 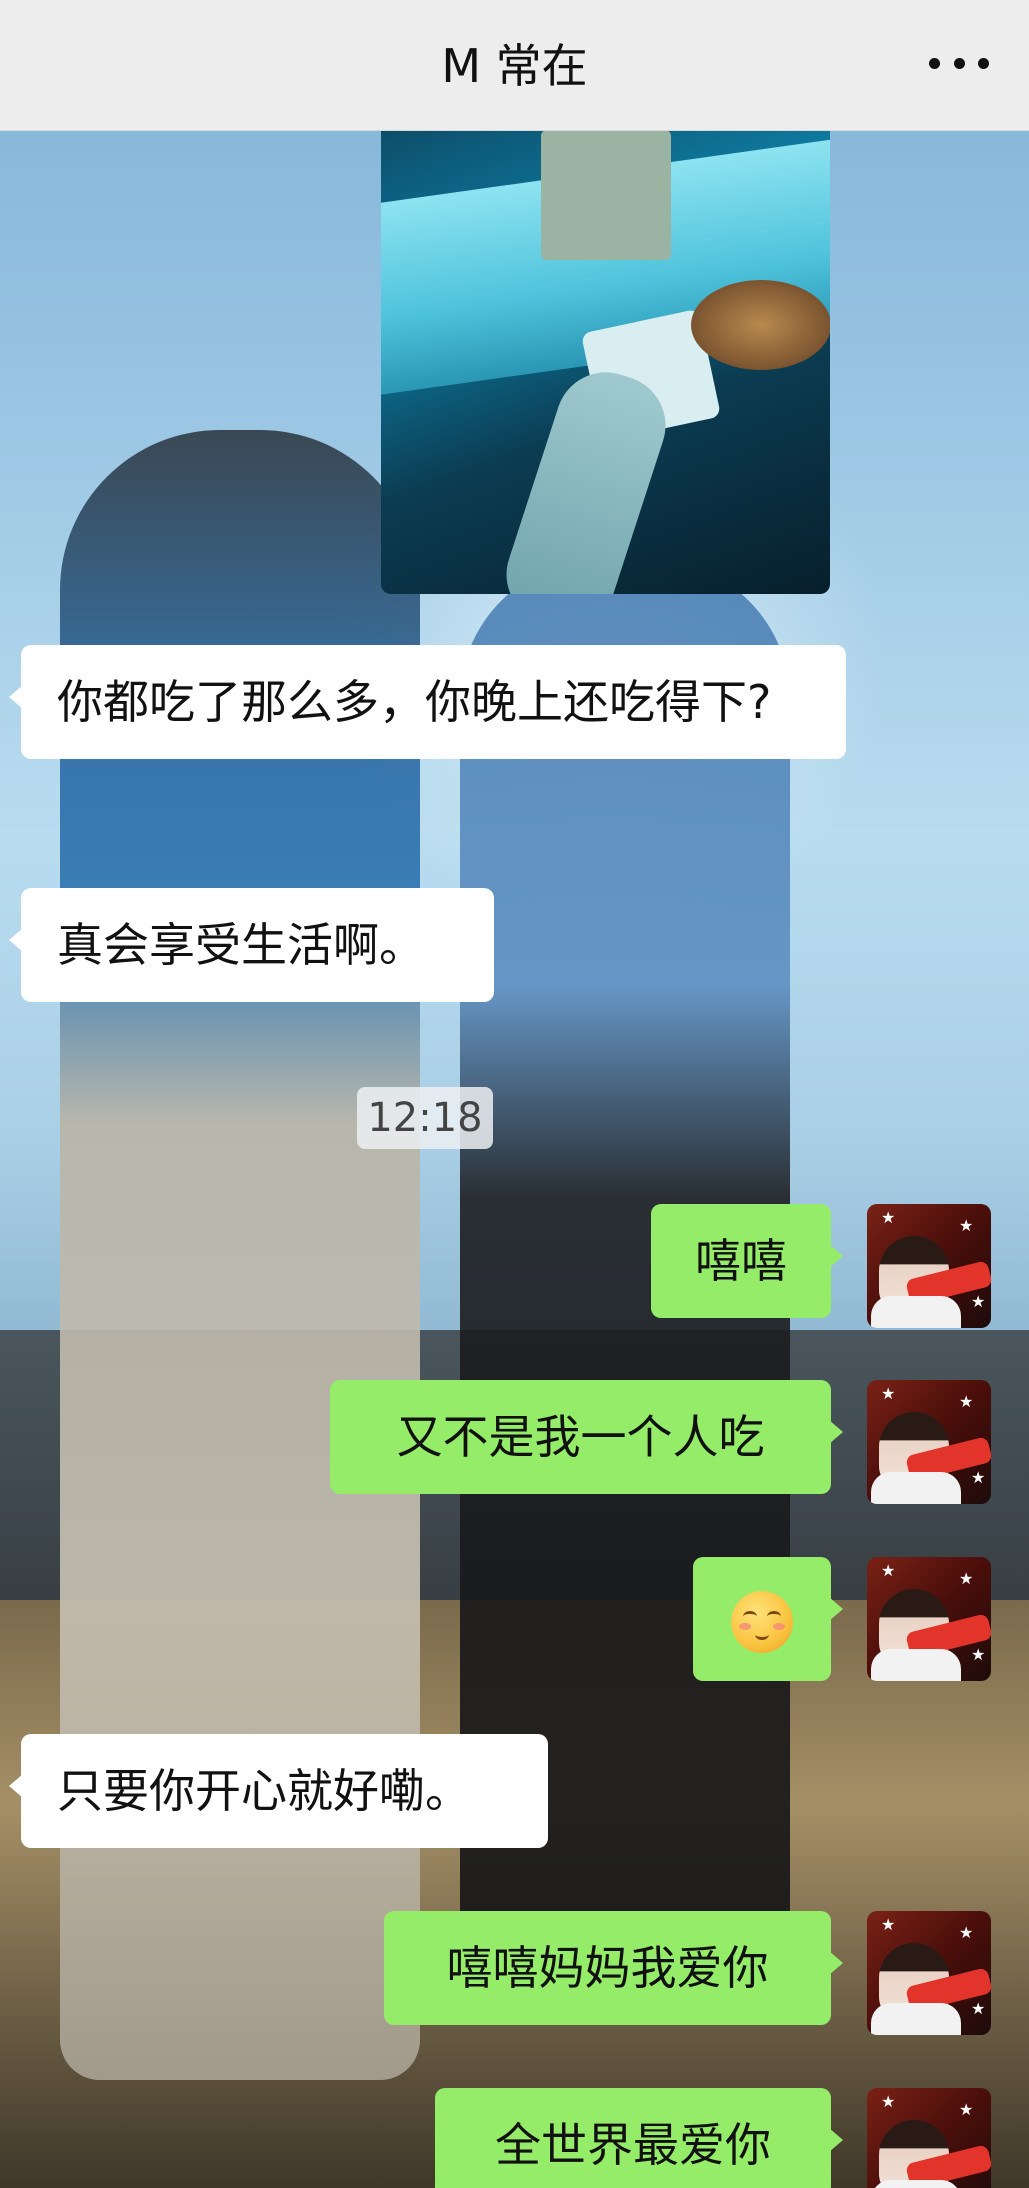 I want to click on outgoing-message-bubble: 又不是我一个人吃, so click(x=586, y=1437).